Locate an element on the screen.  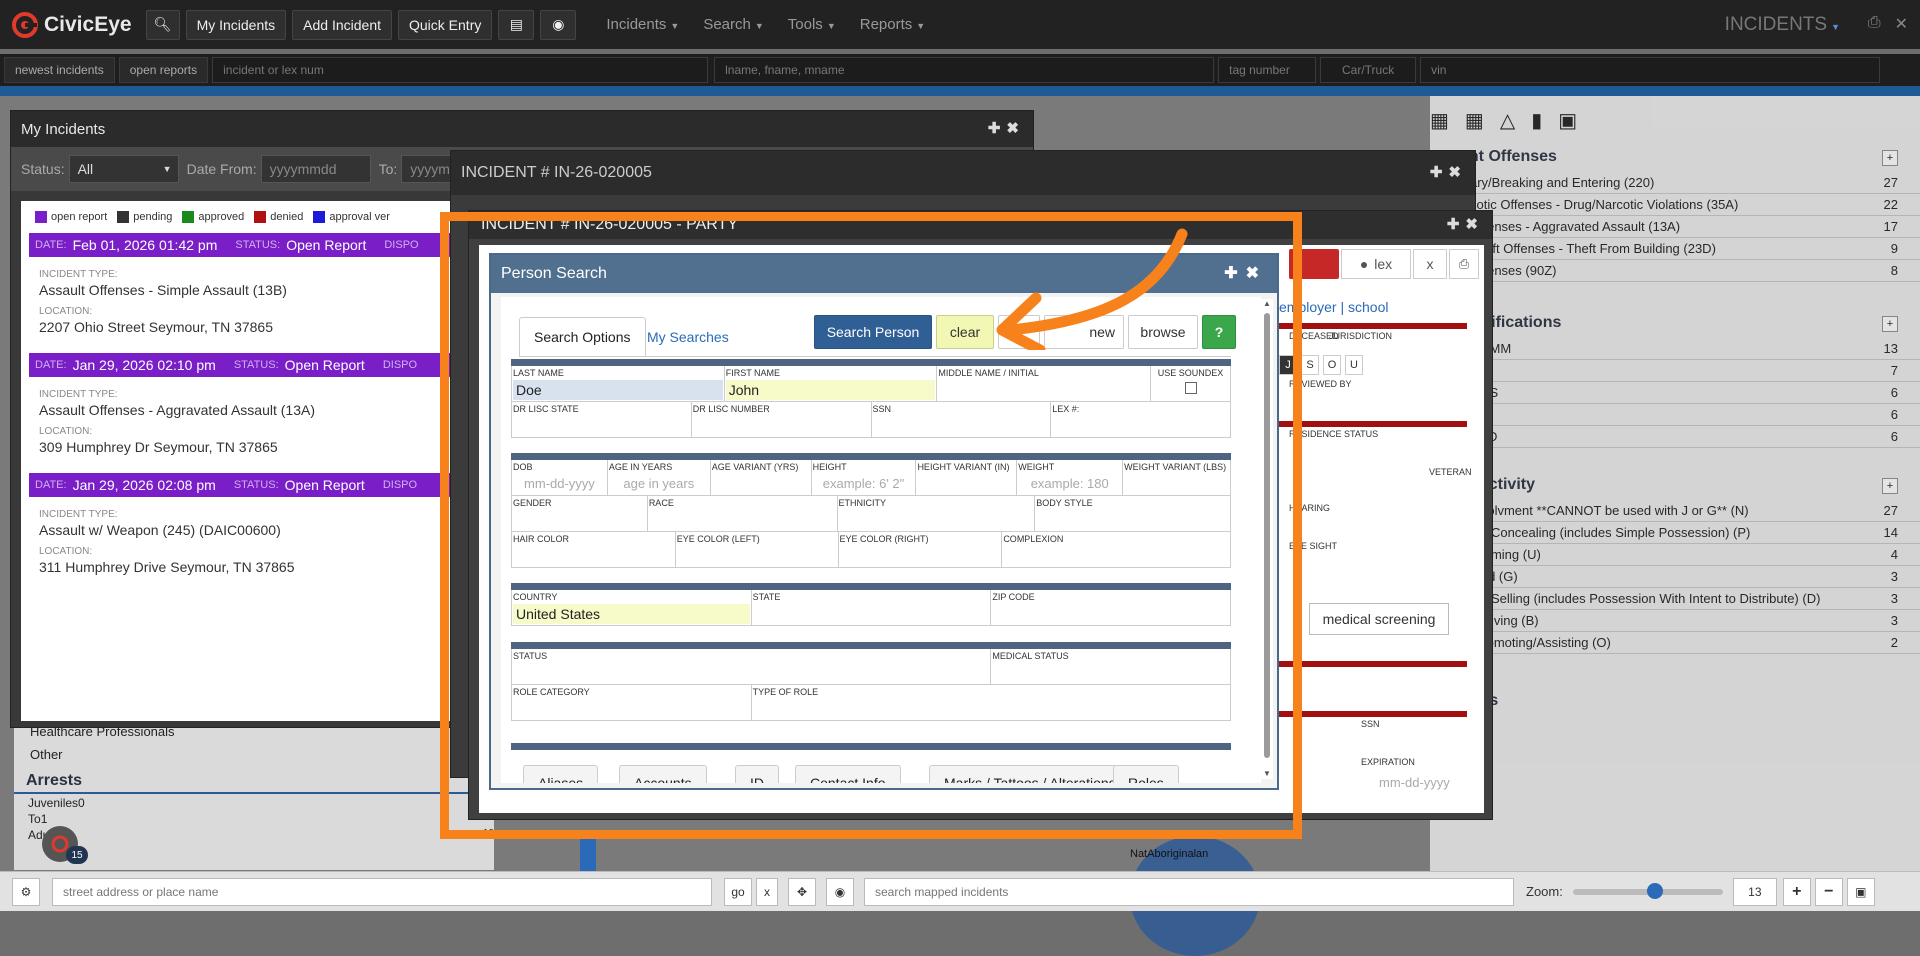
car-truck-select: Car/Truck is located at coordinates (1368, 70).